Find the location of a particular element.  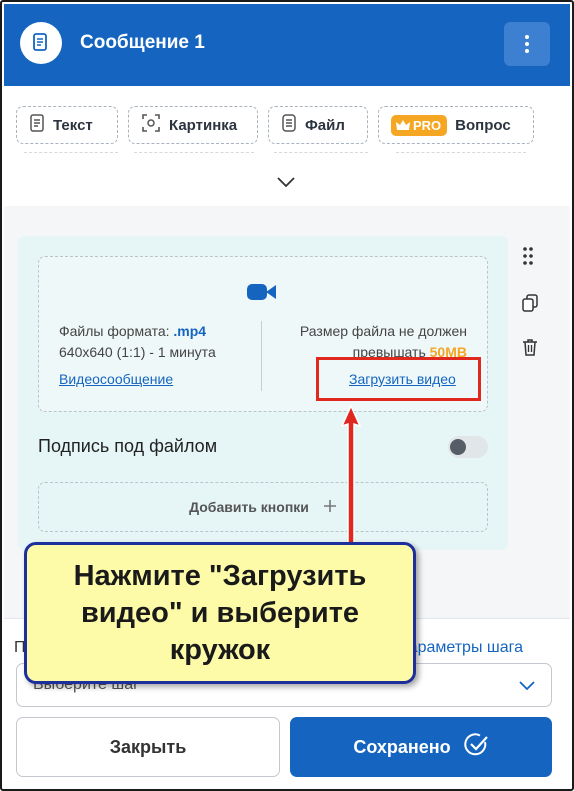

content-type-toolbar: Текст Картинка Файл PRO Вопрос is located at coordinates (287, 146).